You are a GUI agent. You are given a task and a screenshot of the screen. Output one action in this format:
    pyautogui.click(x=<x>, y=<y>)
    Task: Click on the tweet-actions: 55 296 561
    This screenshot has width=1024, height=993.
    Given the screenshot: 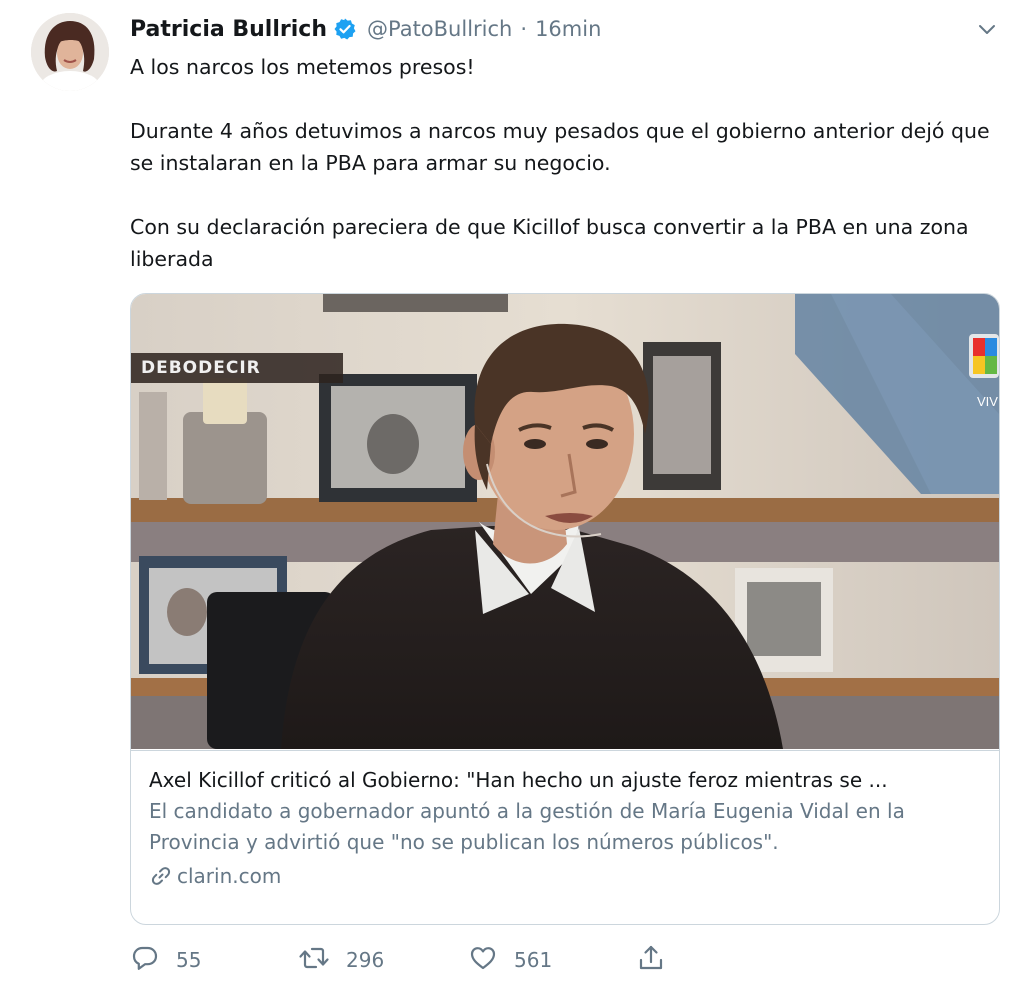 What is the action you would take?
    pyautogui.click(x=410, y=960)
    